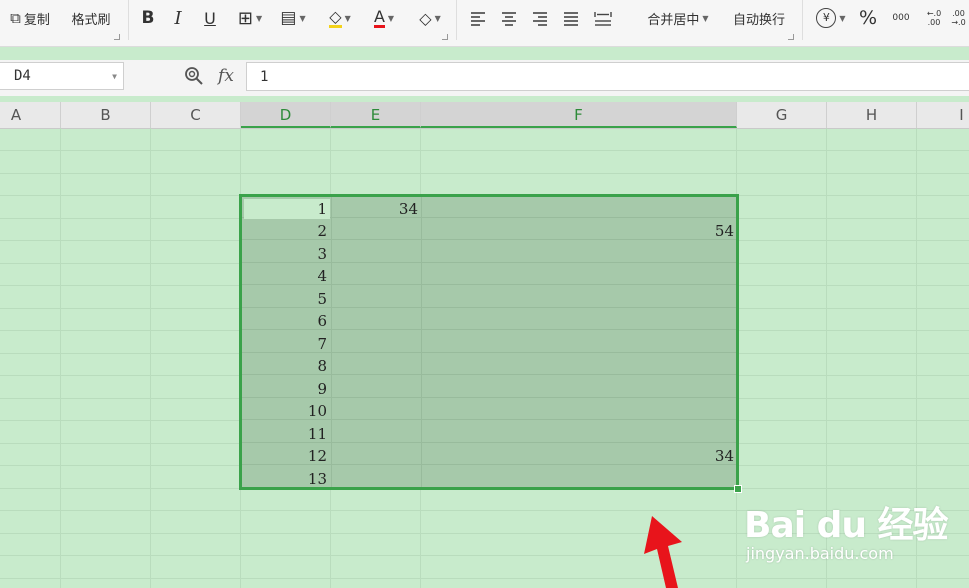  What do you see at coordinates (288, 18) in the screenshot?
I see `table-style-icon: ▤` at bounding box center [288, 18].